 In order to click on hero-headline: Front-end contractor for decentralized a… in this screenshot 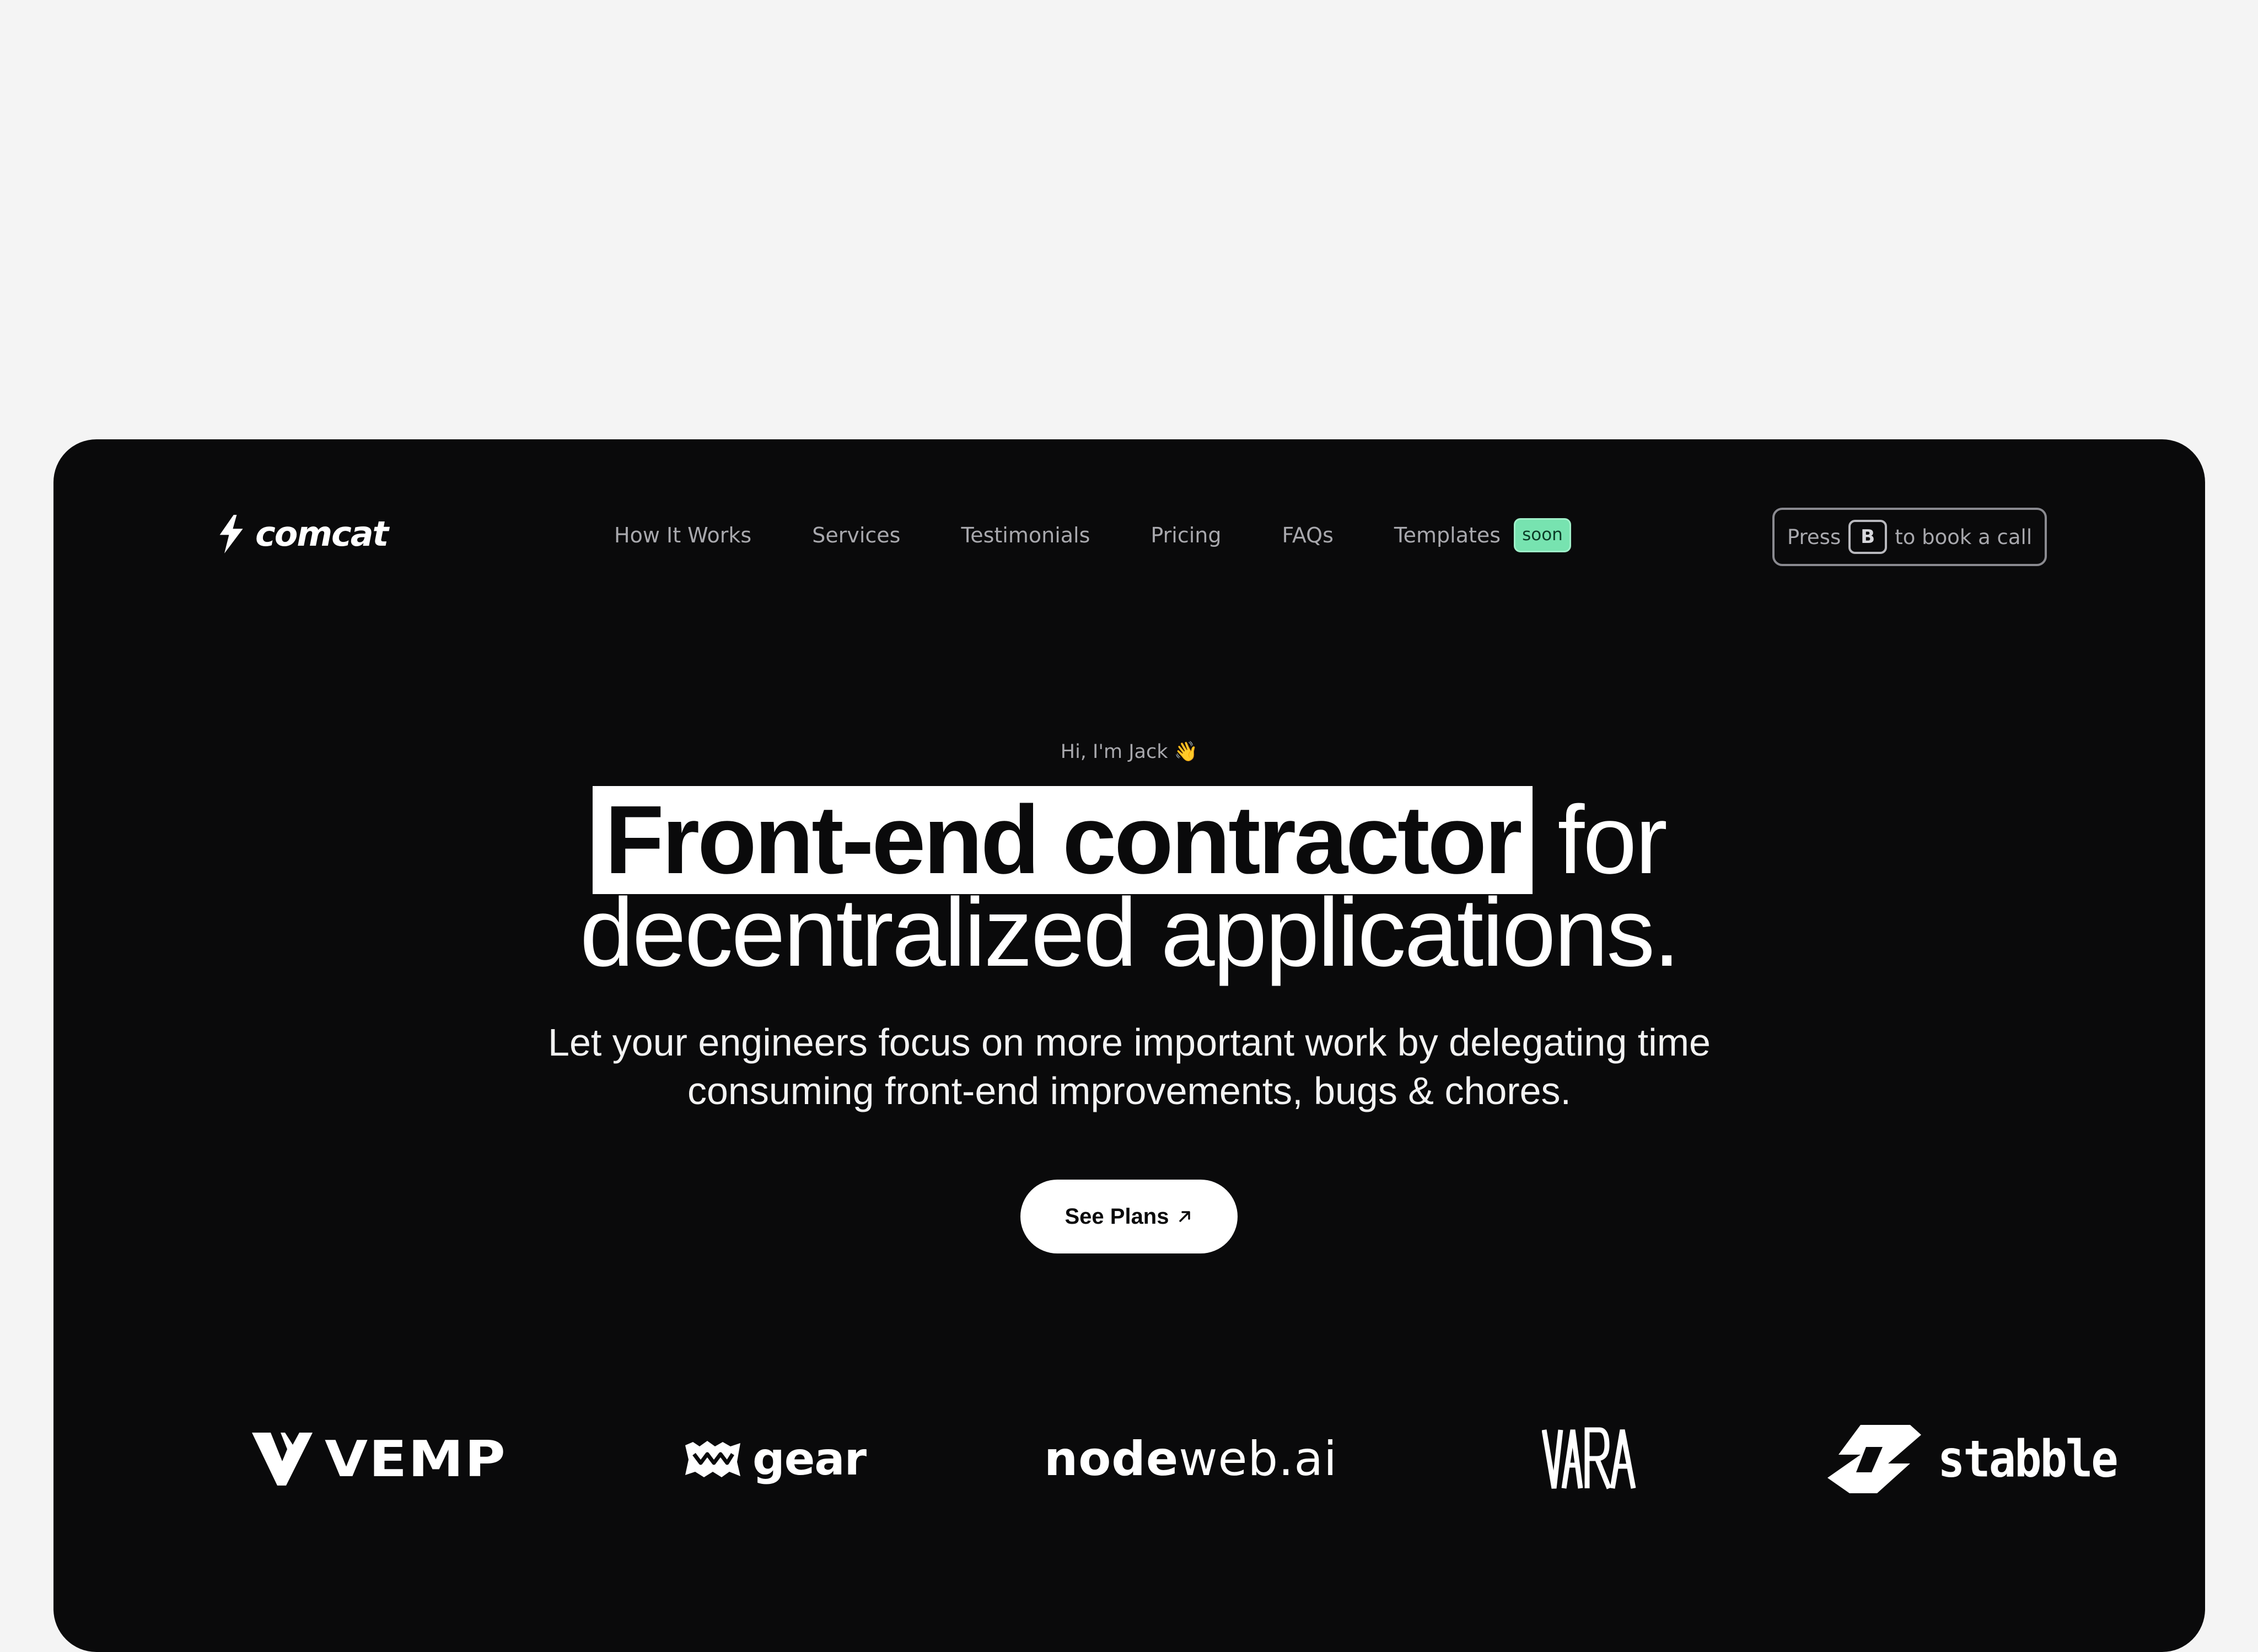, I will do `click(1129, 883)`.